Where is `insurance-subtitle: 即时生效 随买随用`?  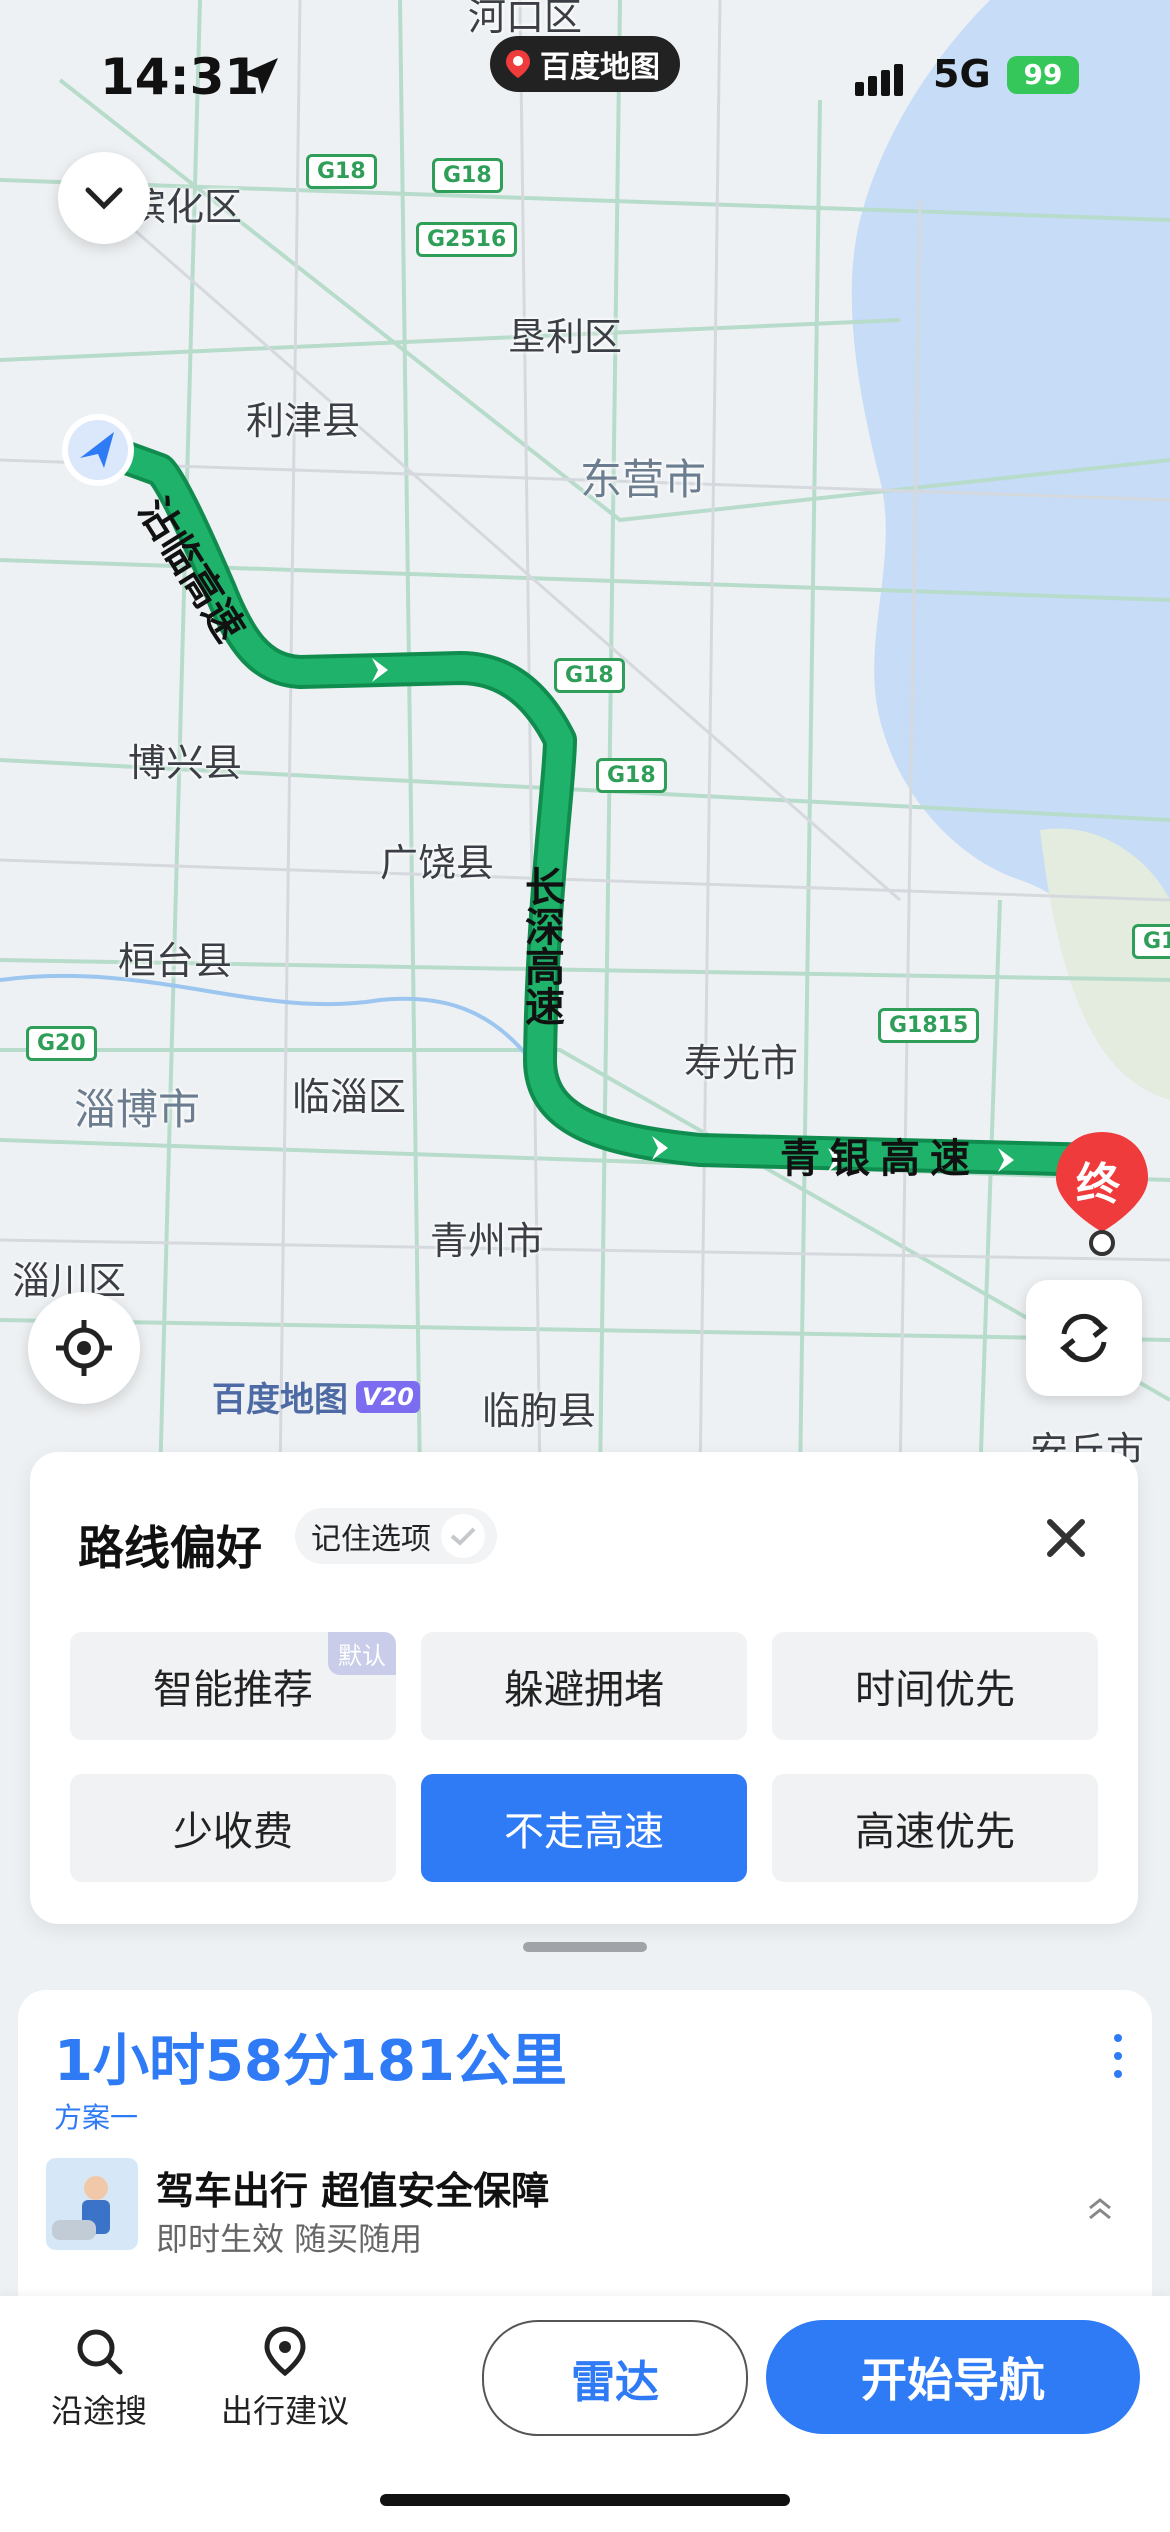 insurance-subtitle: 即时生效 随买随用 is located at coordinates (289, 2239).